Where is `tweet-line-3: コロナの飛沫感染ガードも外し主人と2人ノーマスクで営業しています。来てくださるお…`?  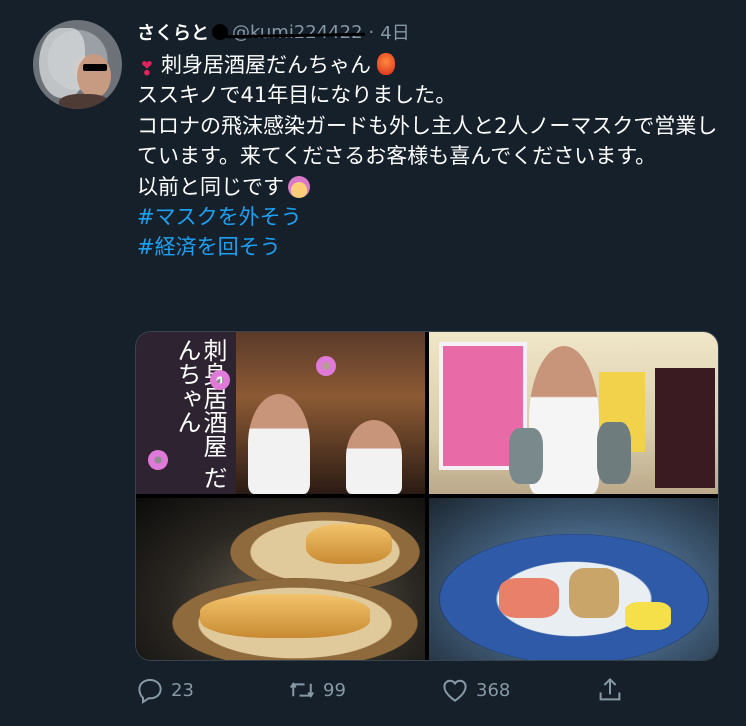
tweet-line-3: コロナの飛沫感染ガードも外し主人と2人ノーマスクで営業しています。来てくださるお… is located at coordinates (427, 141).